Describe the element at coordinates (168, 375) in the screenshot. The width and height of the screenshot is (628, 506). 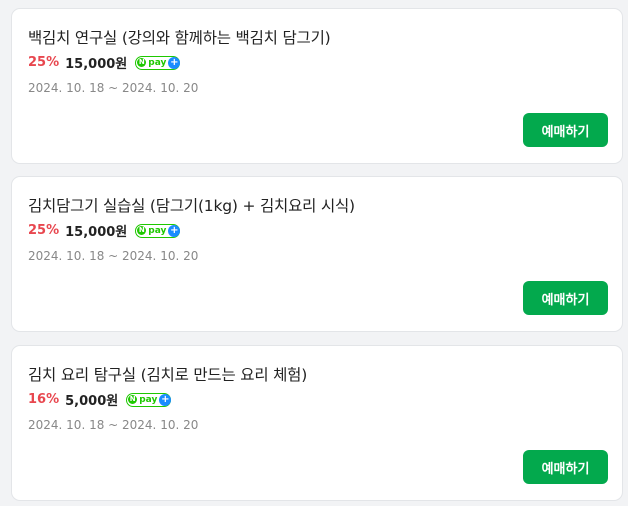
I see `product-title: 김치 요리 탐구실 (김치로 만드는 요리 체험)` at that location.